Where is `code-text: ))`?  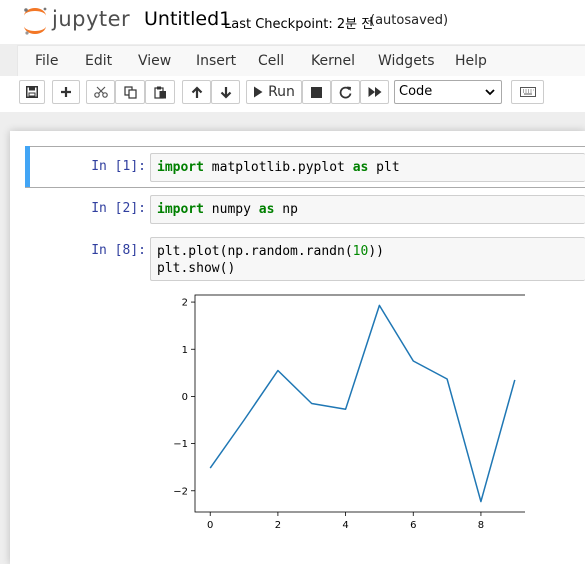 code-text: )) is located at coordinates (376, 251).